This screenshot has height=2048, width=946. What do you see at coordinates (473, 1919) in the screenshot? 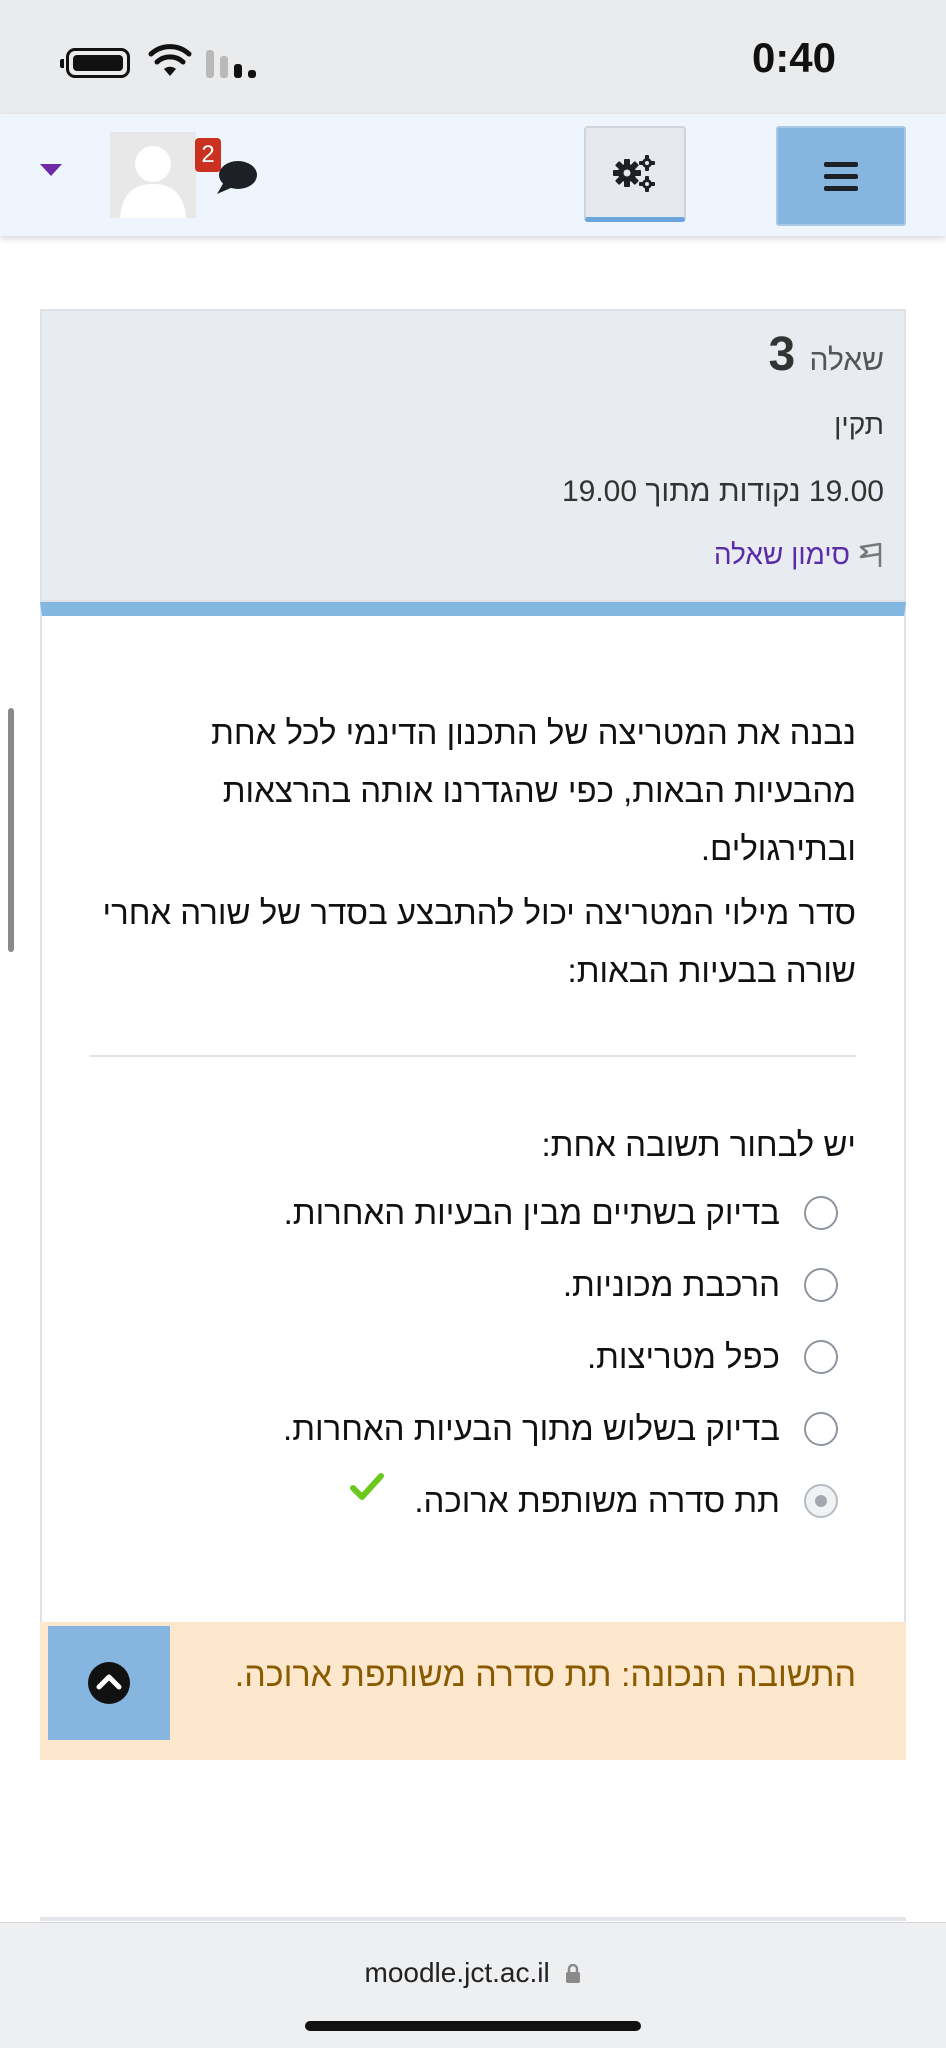
I see `next-question-edge` at bounding box center [473, 1919].